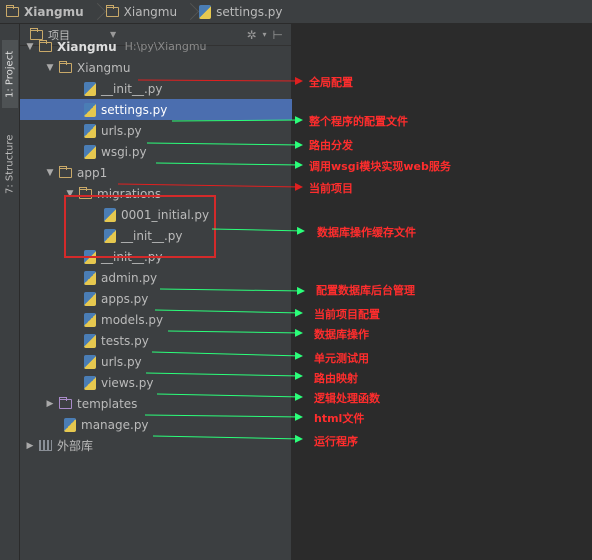 The image size is (592, 560). What do you see at coordinates (156, 382) in the screenshot?
I see `tree-item-views: views.py` at bounding box center [156, 382].